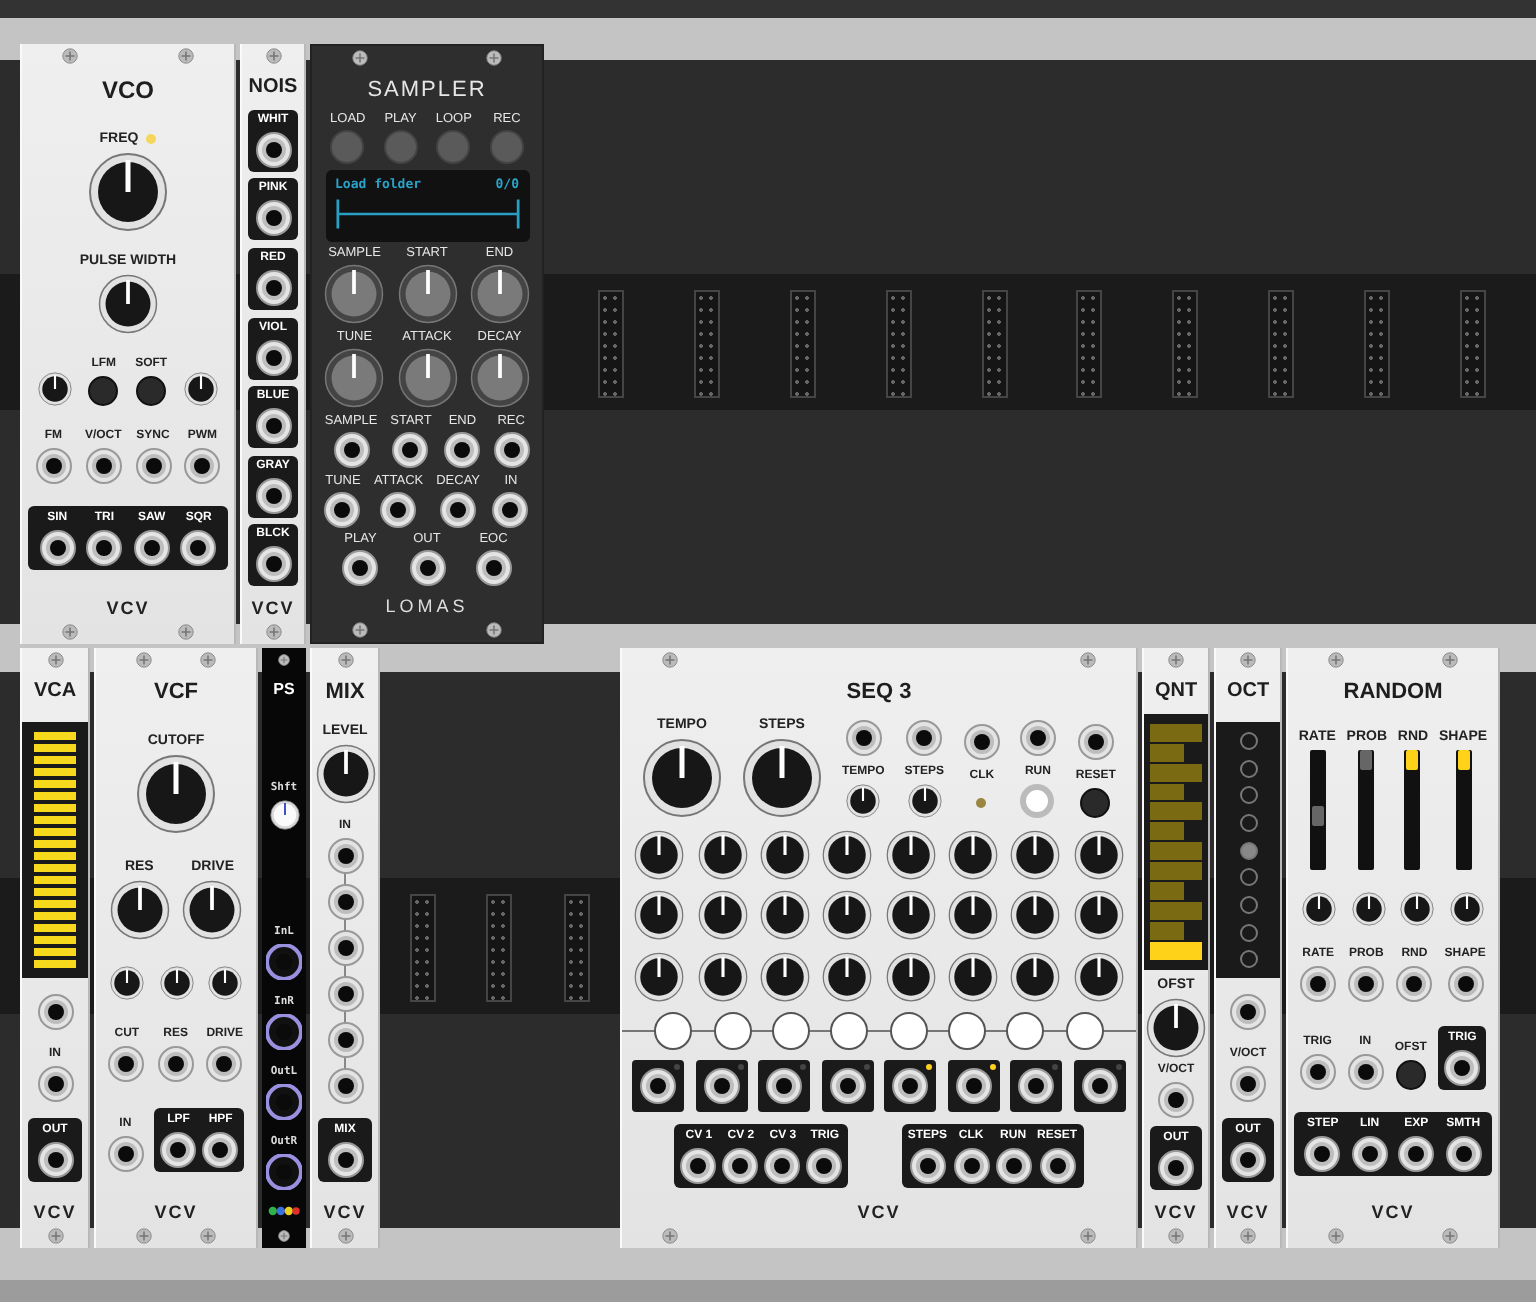 The image size is (1536, 1302). Describe the element at coordinates (1176, 950) in the screenshot. I see `keyboard-key` at that location.